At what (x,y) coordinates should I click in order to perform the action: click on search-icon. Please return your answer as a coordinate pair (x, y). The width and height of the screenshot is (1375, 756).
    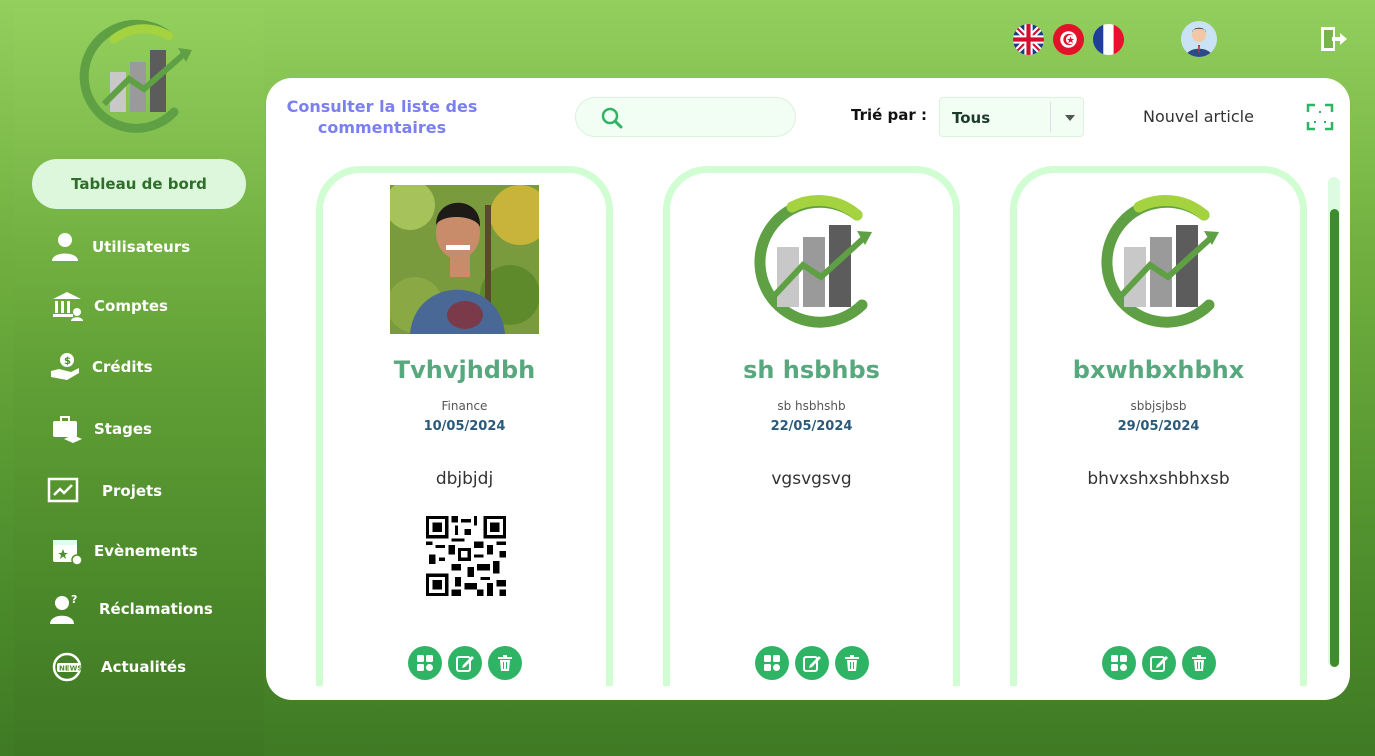
    Looking at the image, I should click on (612, 118).